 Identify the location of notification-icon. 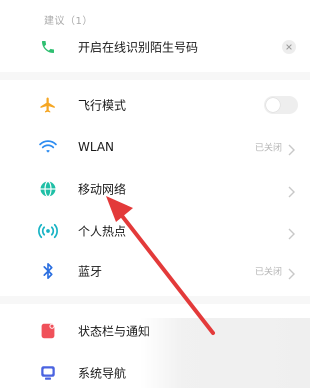
(48, 331).